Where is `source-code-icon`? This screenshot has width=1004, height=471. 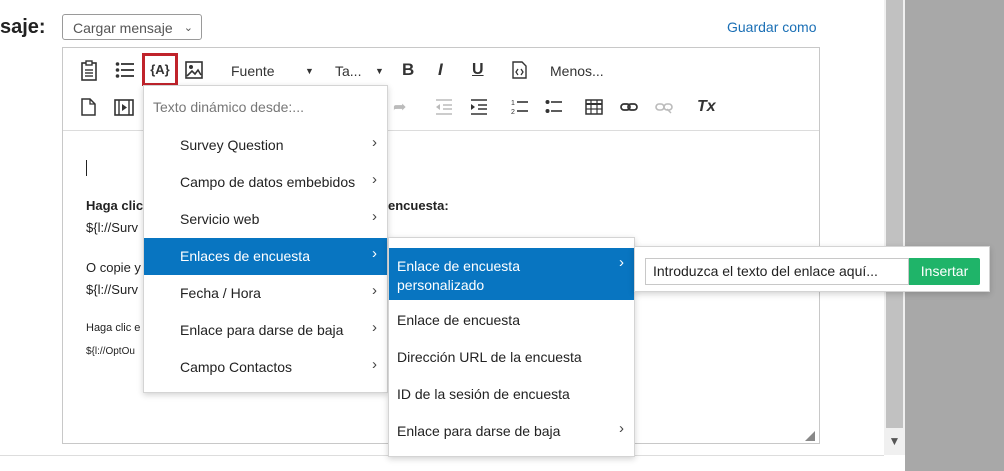
source-code-icon is located at coordinates (519, 70).